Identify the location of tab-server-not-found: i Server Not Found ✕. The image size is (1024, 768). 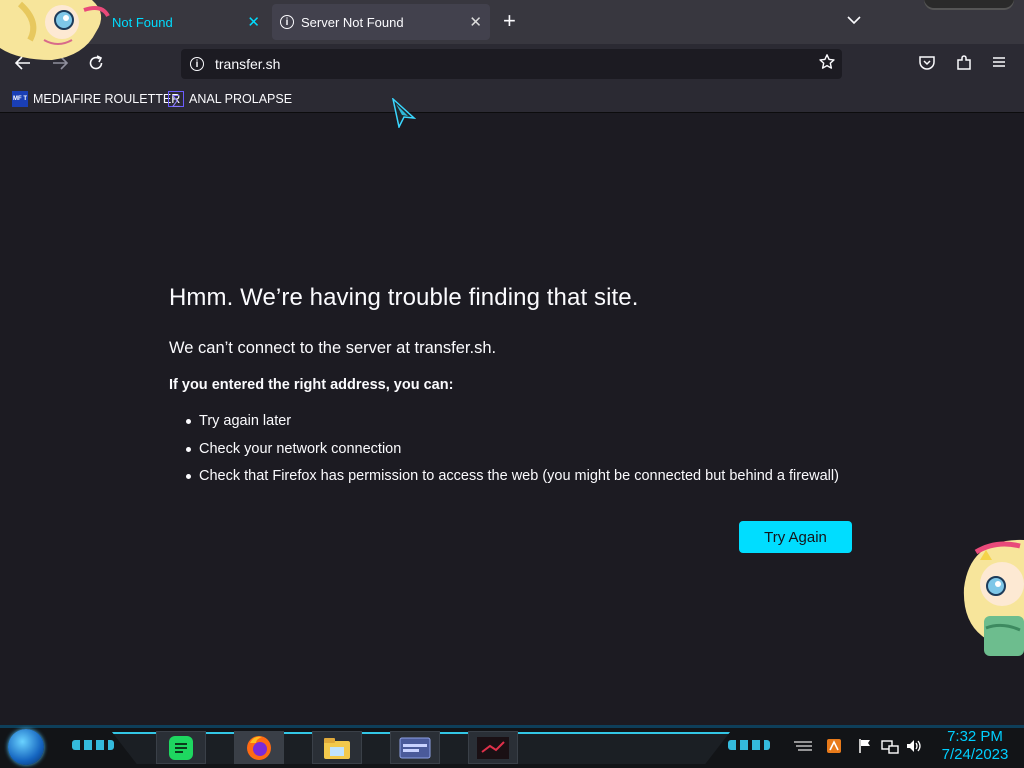
(381, 22).